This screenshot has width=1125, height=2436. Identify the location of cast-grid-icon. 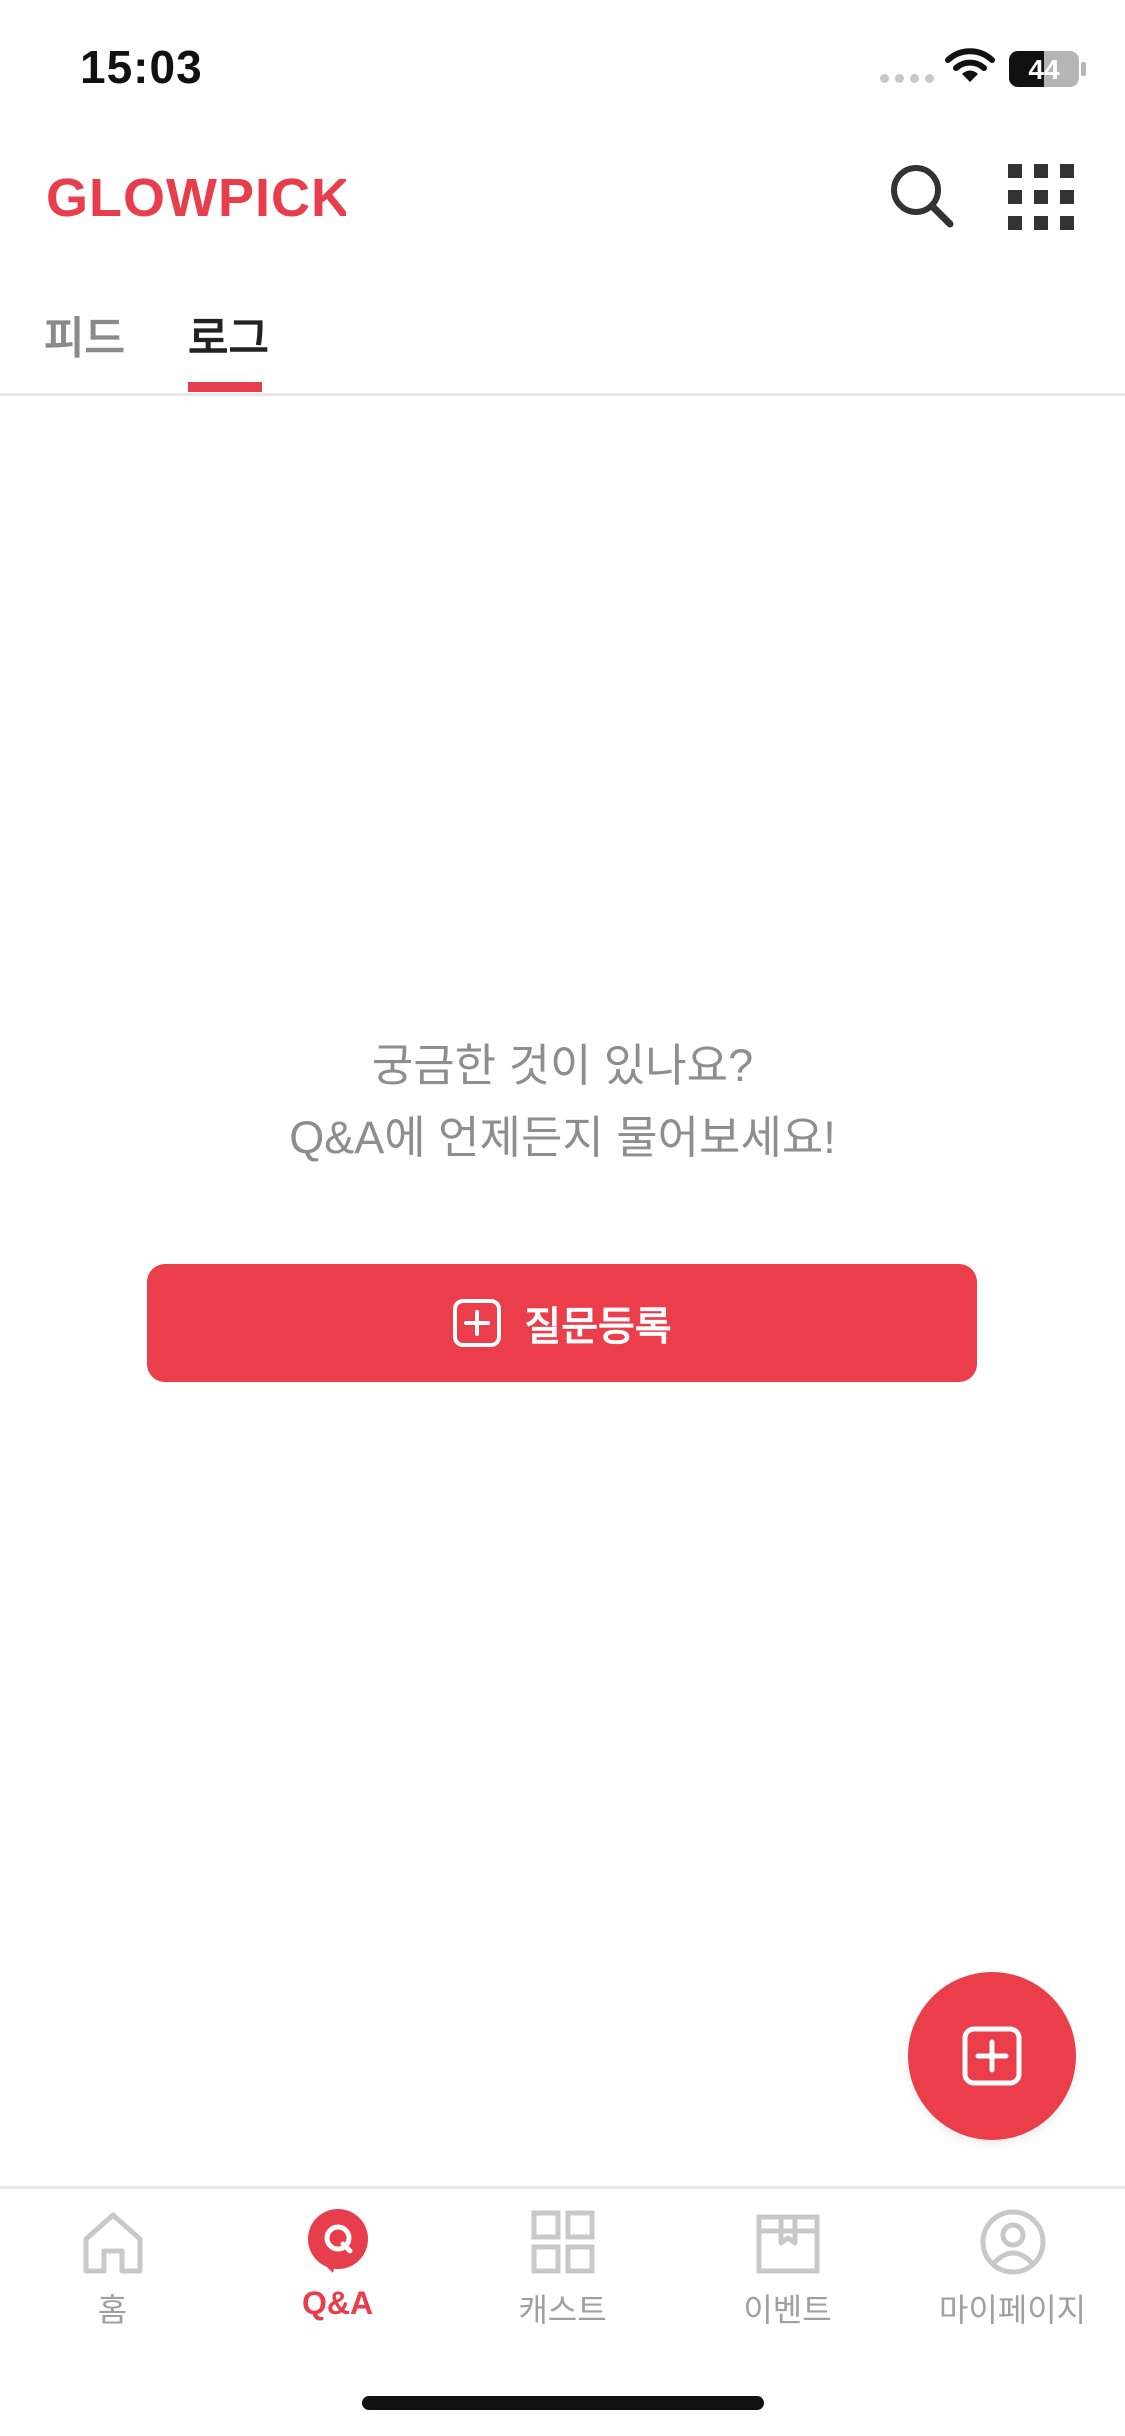
(562, 2242).